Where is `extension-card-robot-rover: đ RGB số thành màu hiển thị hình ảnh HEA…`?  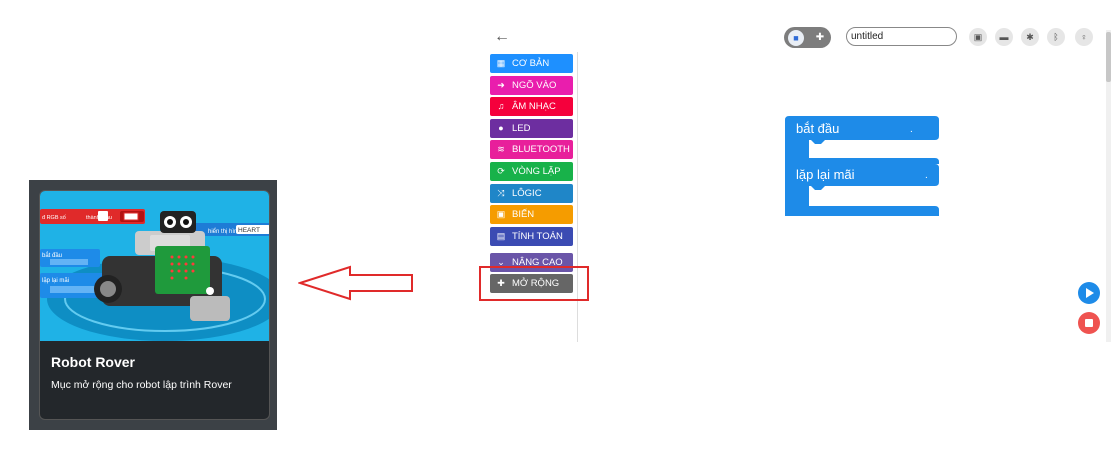 extension-card-robot-rover: đ RGB số thành màu hiển thị hình ảnh HEA… is located at coordinates (154, 305).